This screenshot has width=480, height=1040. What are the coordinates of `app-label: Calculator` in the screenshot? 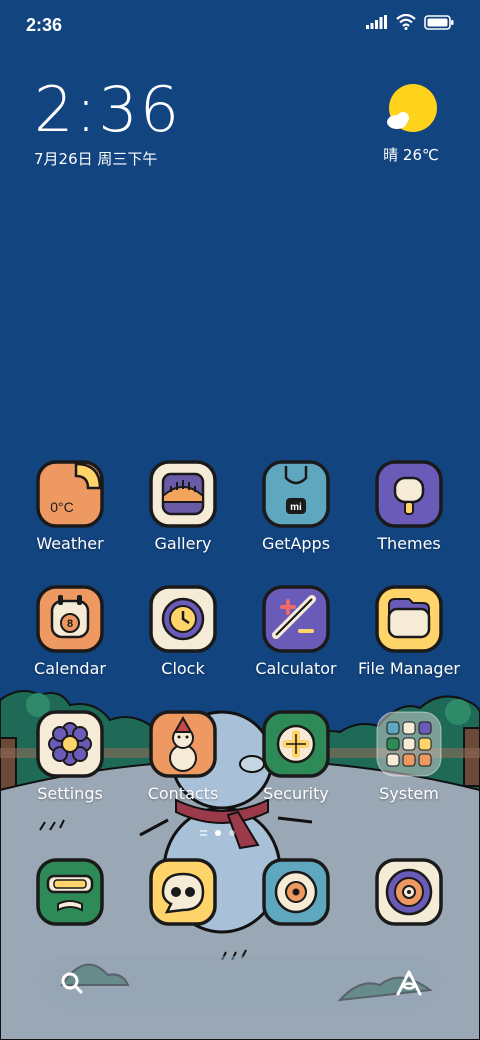 It's located at (296, 668).